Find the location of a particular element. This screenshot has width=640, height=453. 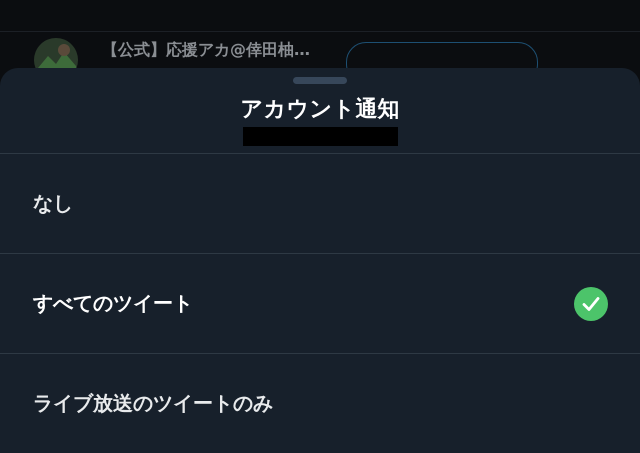

check-icon is located at coordinates (591, 303).